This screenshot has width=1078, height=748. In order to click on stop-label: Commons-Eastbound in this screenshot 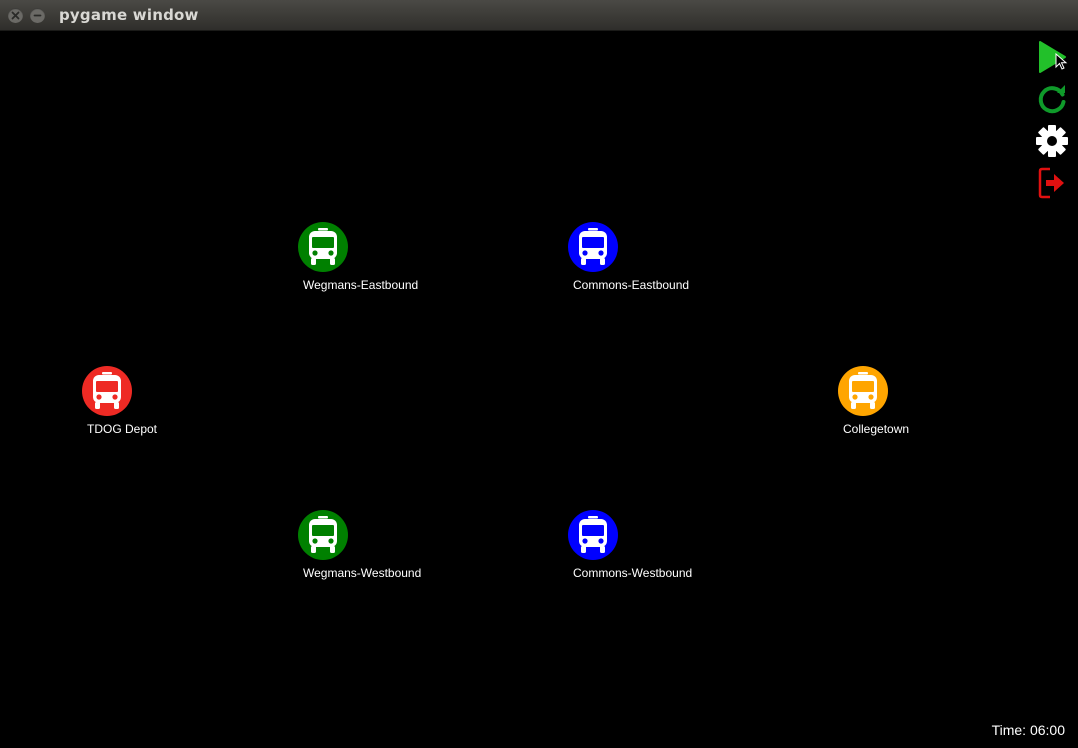, I will do `click(631, 285)`.